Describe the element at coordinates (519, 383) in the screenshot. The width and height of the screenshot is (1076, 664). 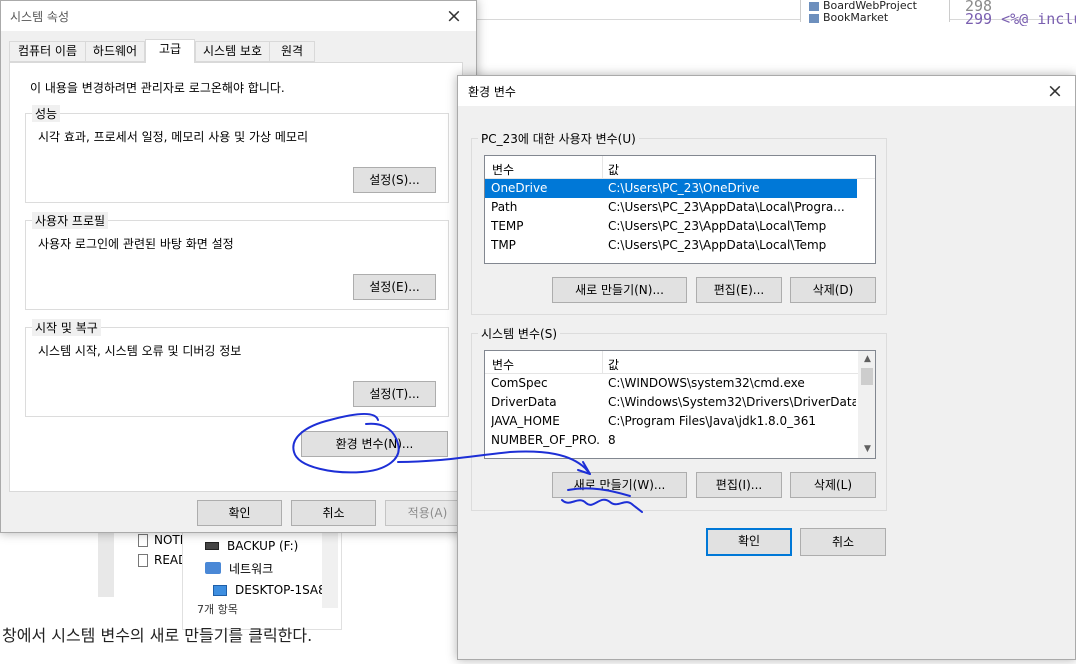
I see `variable-name: ComSpec` at that location.